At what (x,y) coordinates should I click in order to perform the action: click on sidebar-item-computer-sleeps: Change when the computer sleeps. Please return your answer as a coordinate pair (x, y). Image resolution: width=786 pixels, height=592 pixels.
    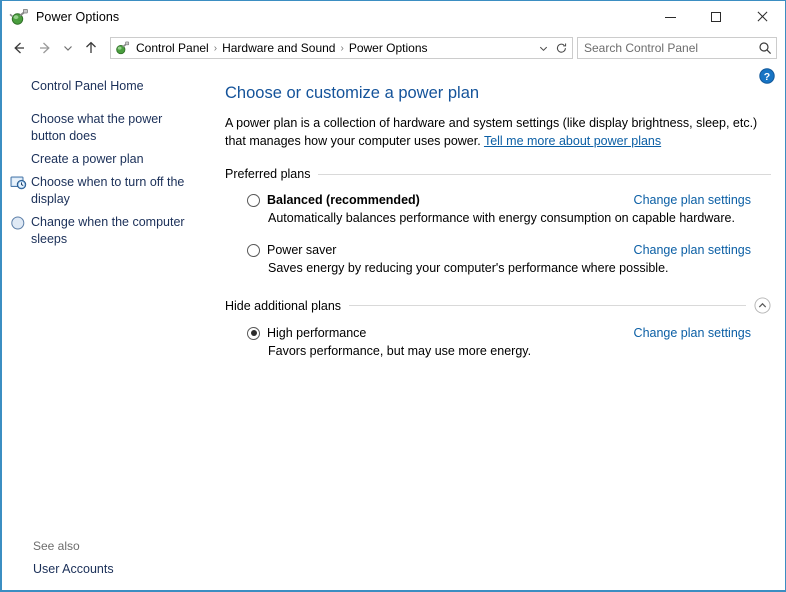
    Looking at the image, I should click on (109, 231).